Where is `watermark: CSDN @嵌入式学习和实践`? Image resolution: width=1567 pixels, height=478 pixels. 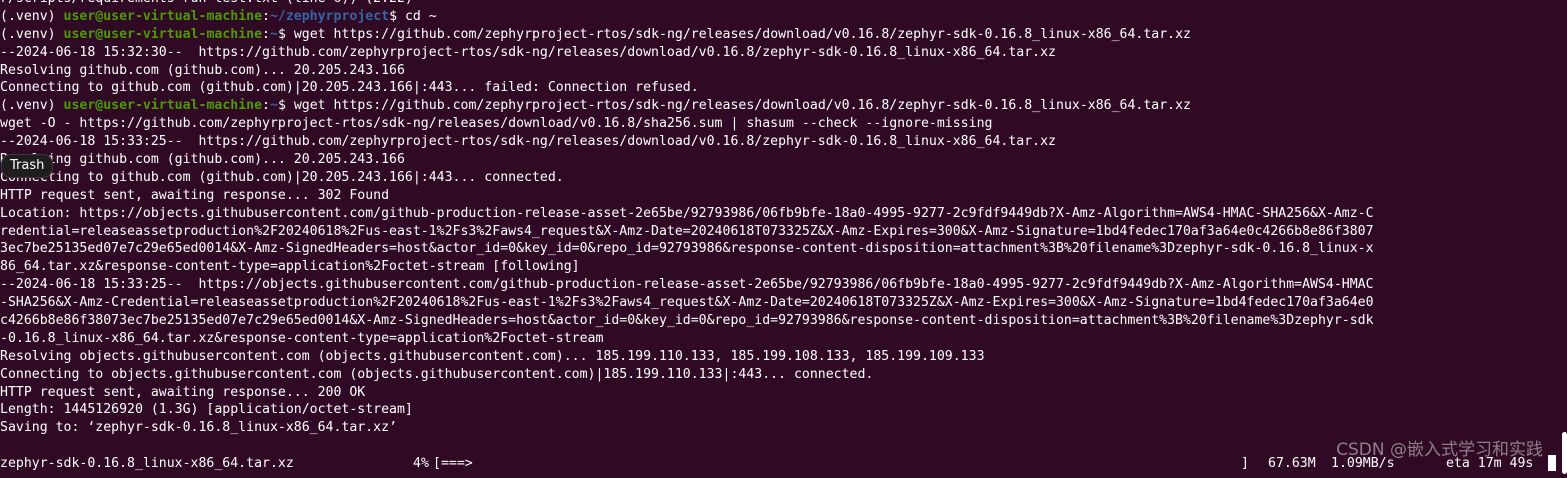 watermark: CSDN @嵌入式学习和实践 is located at coordinates (1439, 450).